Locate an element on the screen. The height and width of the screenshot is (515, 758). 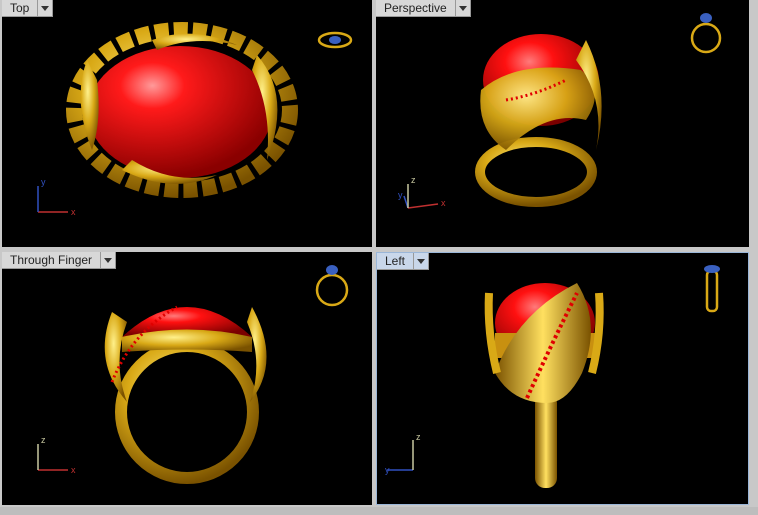
viewport-tab-through-finger: Through Finger is located at coordinates (59, 260).